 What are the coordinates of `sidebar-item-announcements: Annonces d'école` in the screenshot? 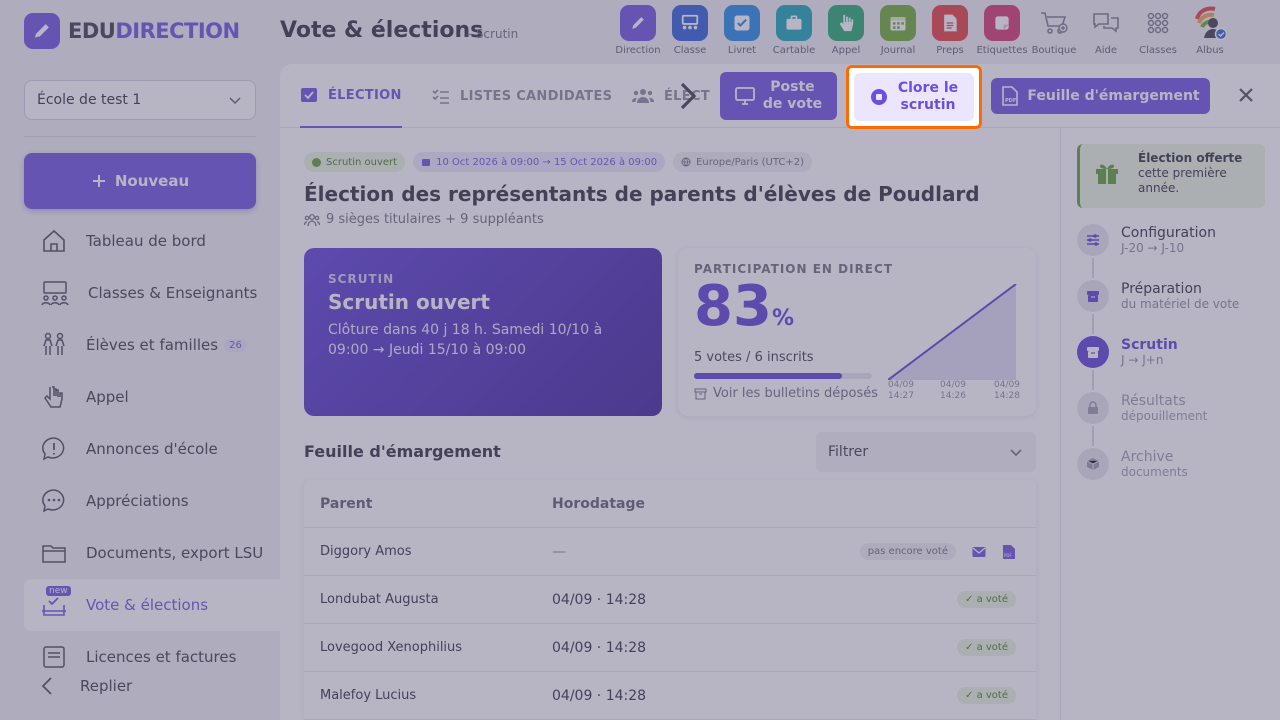 It's located at (152, 449).